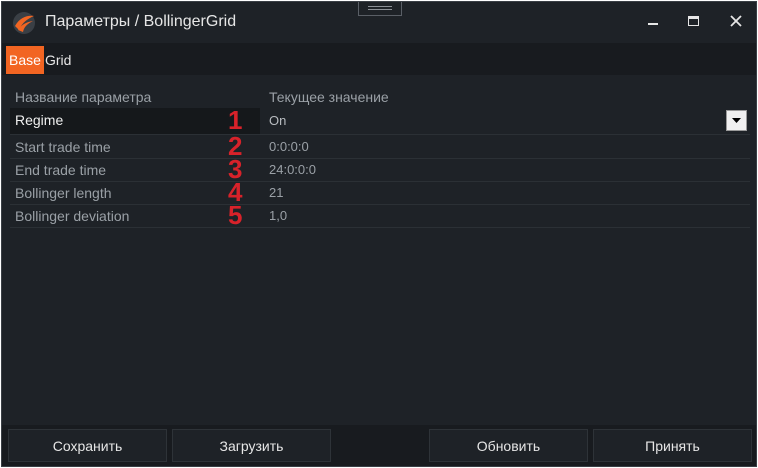  I want to click on param-value-field: 21, so click(276, 192).